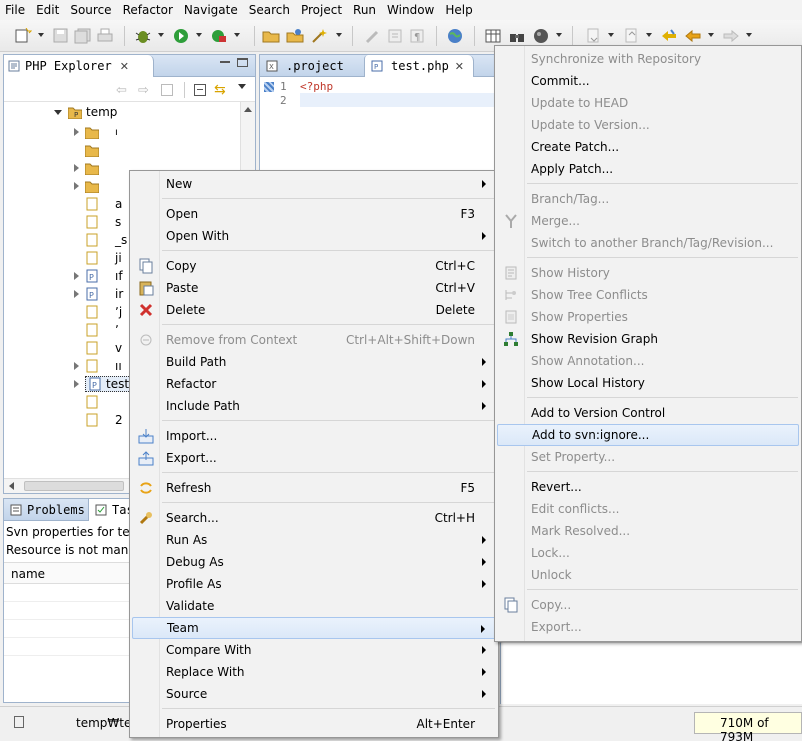  What do you see at coordinates (219, 36) in the screenshot?
I see `external-tools-icon` at bounding box center [219, 36].